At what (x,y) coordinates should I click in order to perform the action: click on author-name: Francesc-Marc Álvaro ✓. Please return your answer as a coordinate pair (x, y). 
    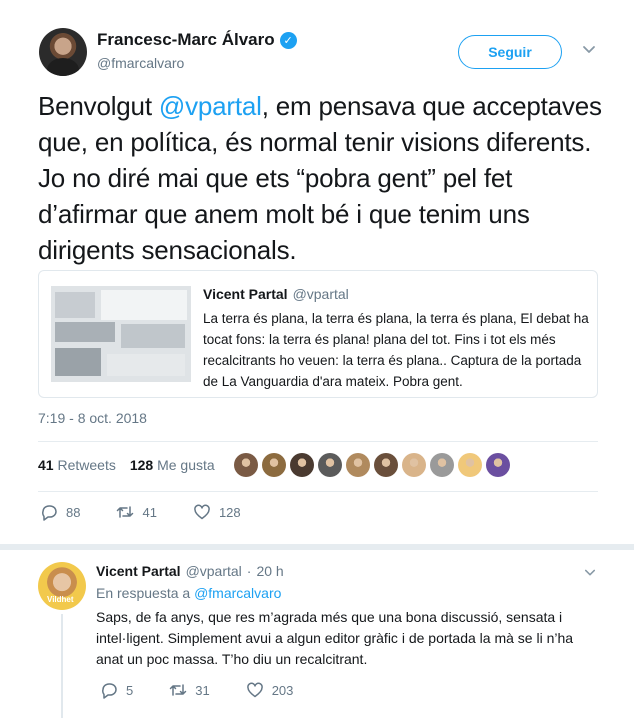
    Looking at the image, I should click on (197, 40).